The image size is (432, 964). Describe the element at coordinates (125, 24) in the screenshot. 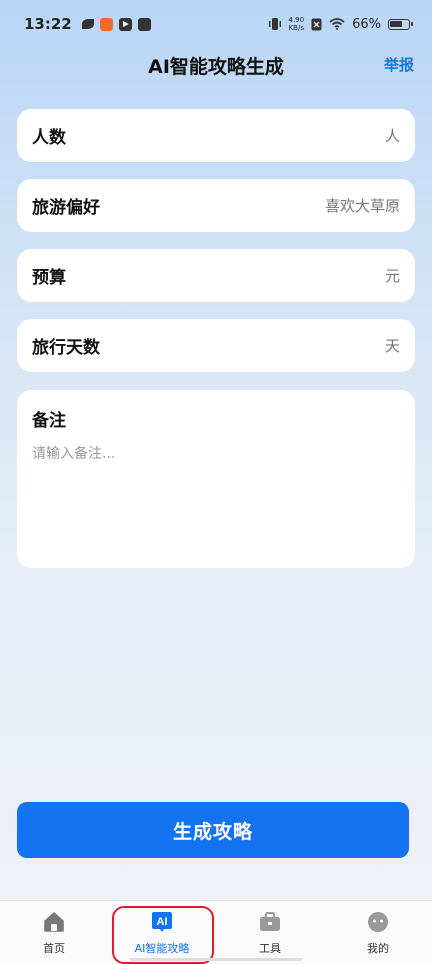

I see `play-app-icon` at that location.